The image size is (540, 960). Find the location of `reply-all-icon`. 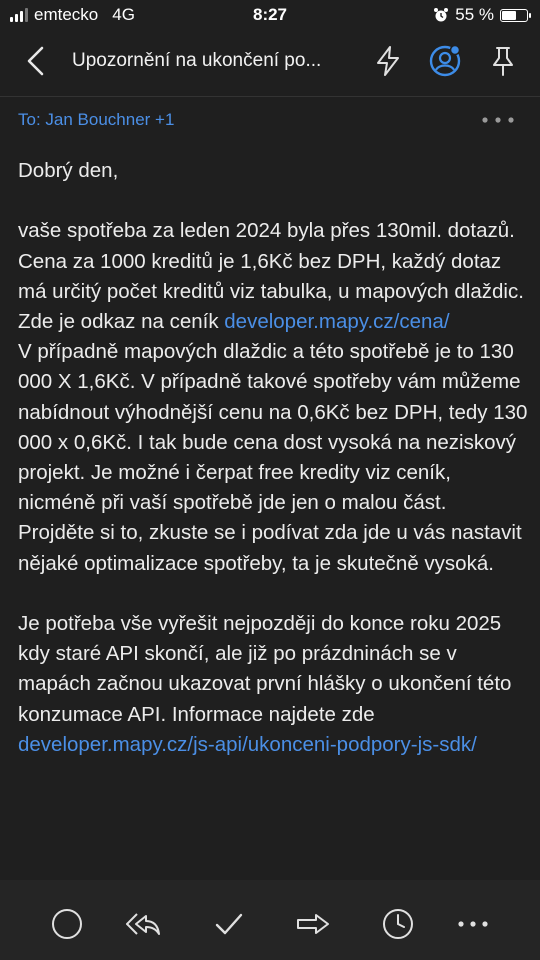

reply-all-icon is located at coordinates (142, 924).